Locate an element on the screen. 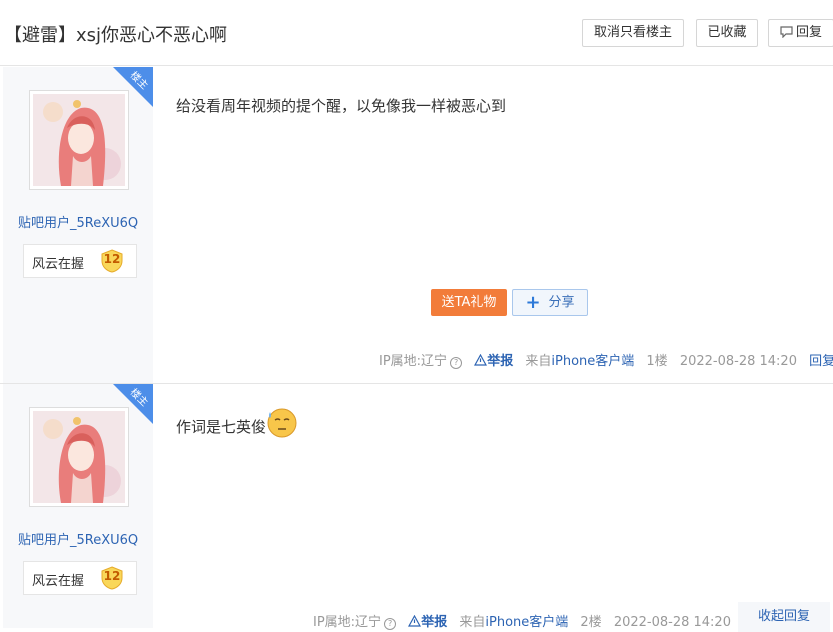 The width and height of the screenshot is (833, 632). floor-number: 1楼 is located at coordinates (657, 361).